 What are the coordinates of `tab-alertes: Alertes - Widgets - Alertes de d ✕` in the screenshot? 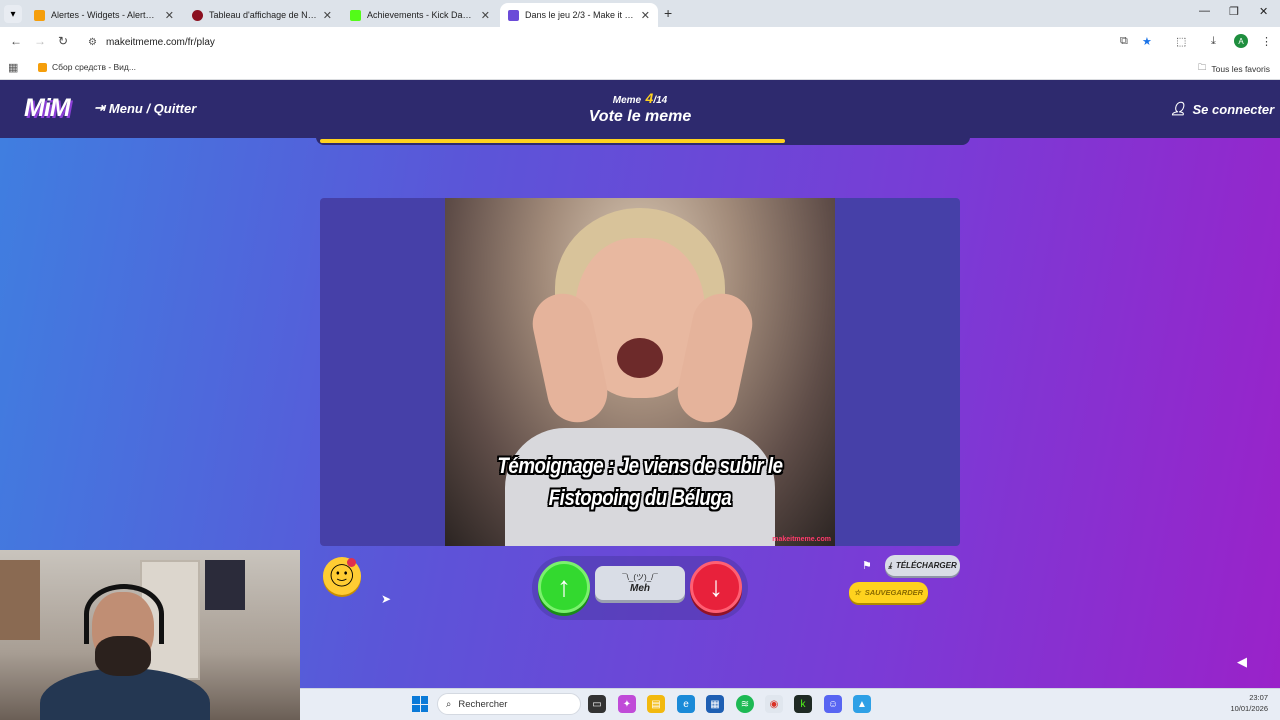 It's located at (104, 15).